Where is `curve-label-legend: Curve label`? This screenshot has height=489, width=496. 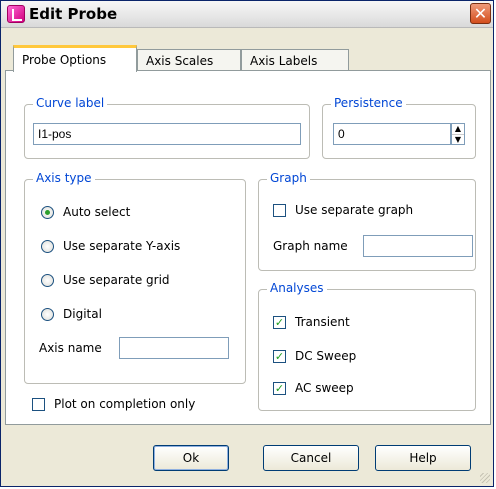 curve-label-legend: Curve label is located at coordinates (70, 103).